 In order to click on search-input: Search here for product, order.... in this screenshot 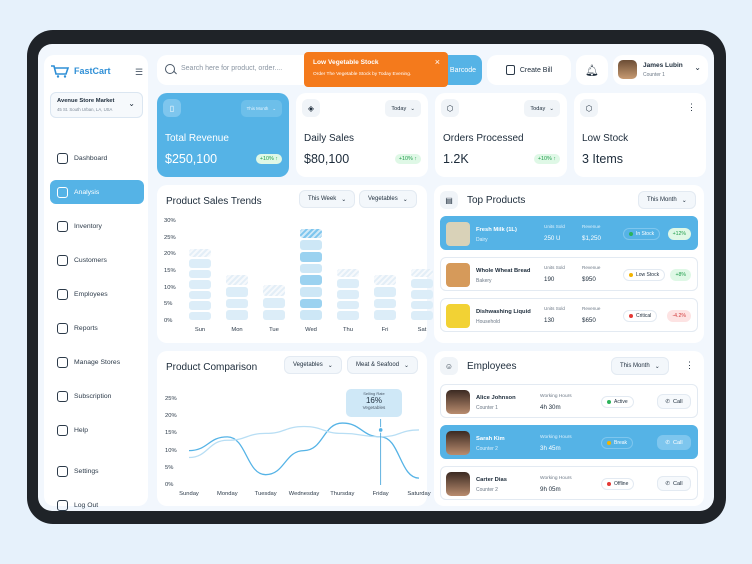, I will do `click(231, 68)`.